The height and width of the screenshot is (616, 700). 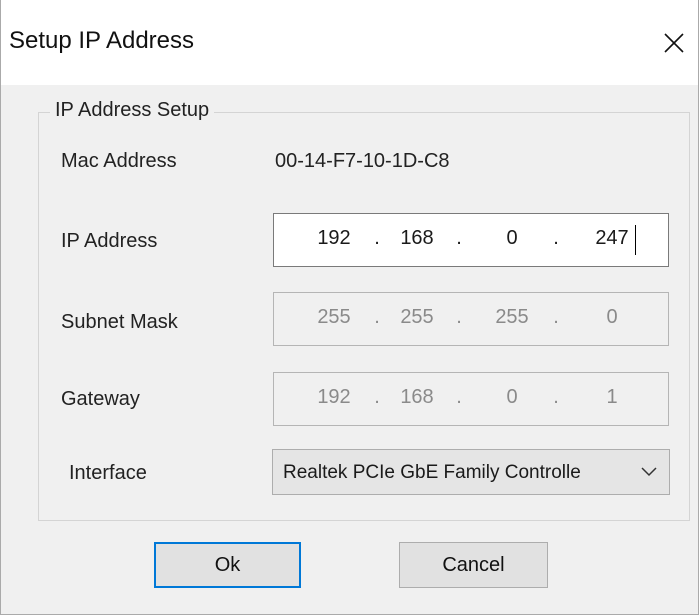 I want to click on interface-label: Interface, so click(x=108, y=473).